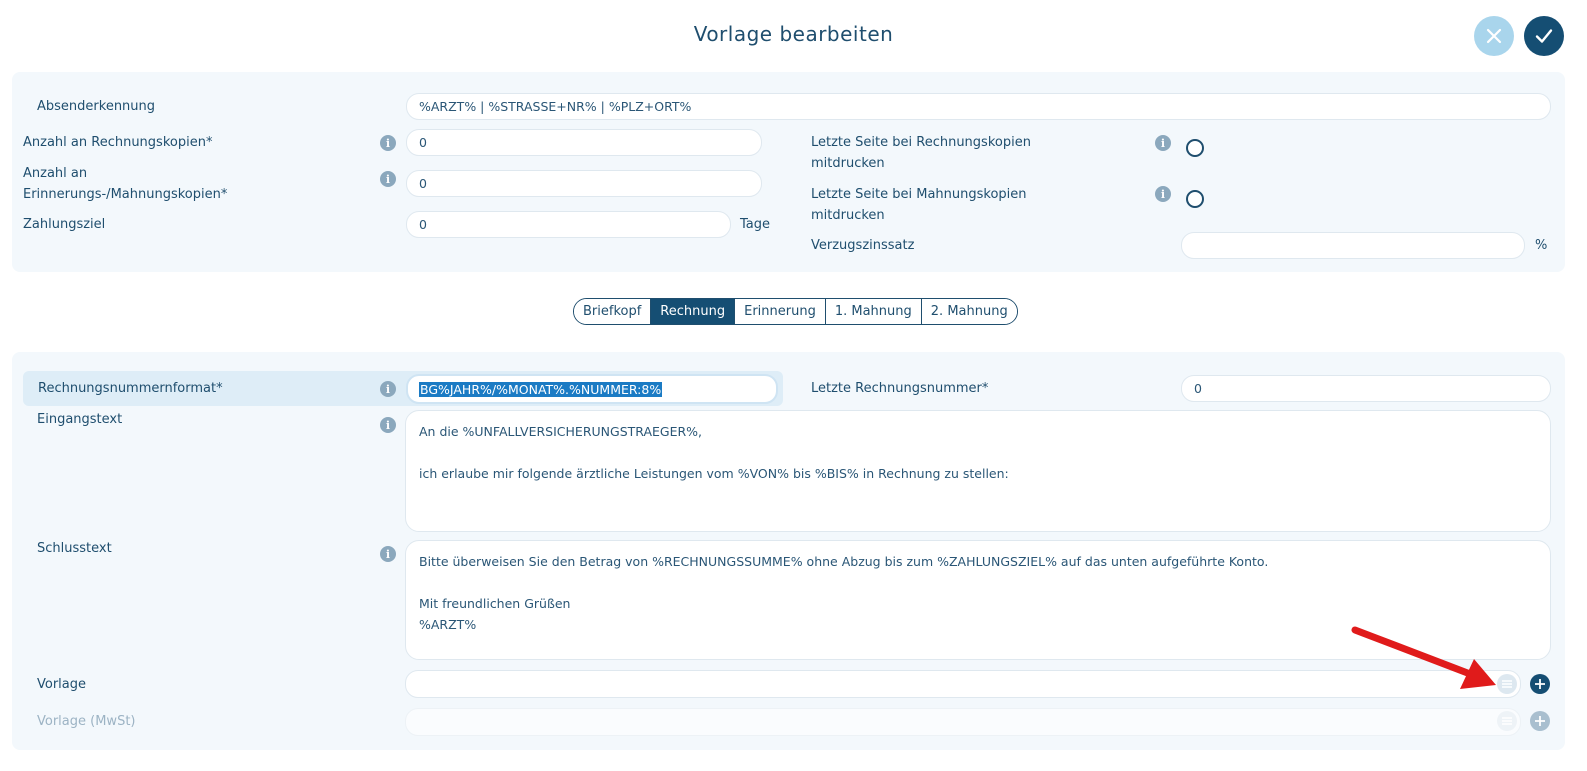 This screenshot has height=771, width=1587. I want to click on tab-briefkopf: Briefkopf, so click(613, 311).